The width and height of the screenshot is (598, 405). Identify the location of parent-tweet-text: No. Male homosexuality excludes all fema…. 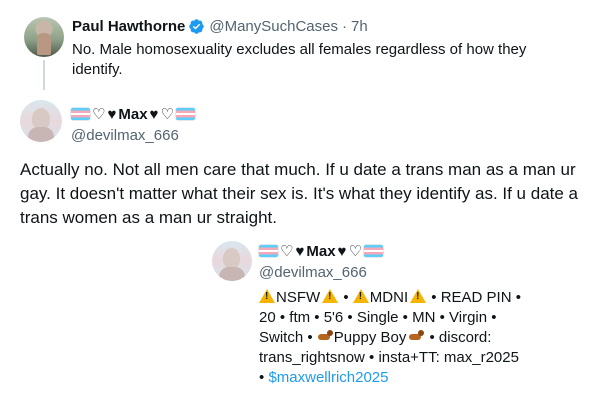
(299, 59).